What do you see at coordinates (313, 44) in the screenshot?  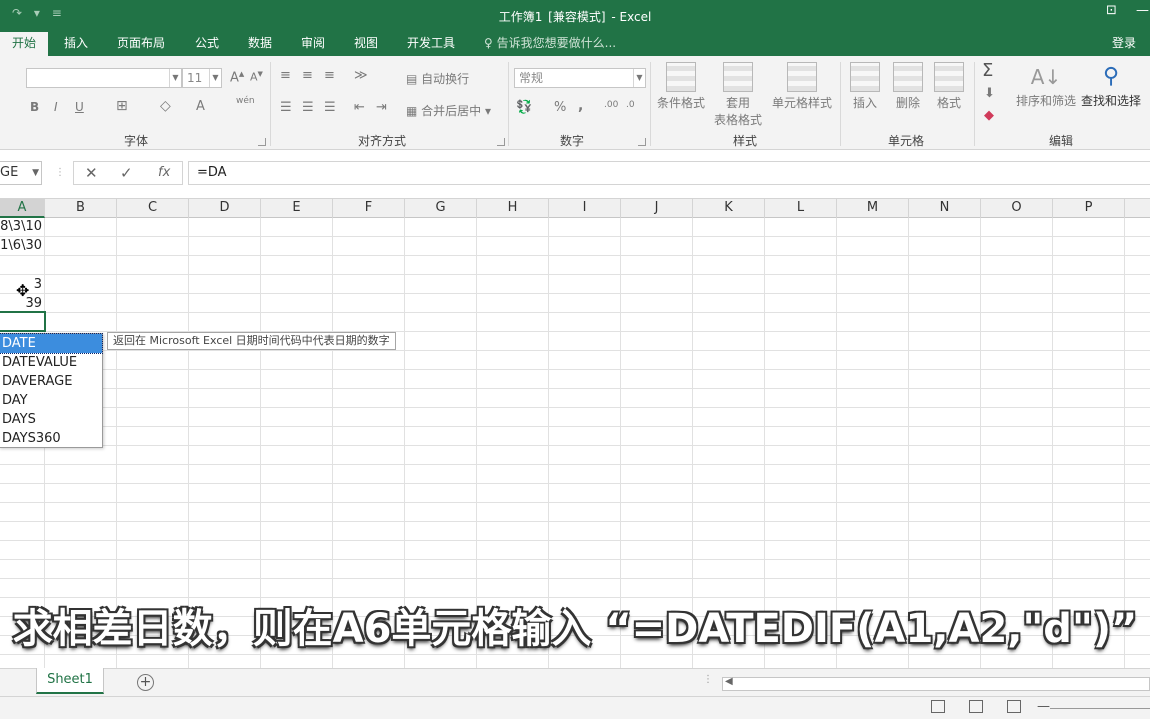 I see `tab-review: 审阅` at bounding box center [313, 44].